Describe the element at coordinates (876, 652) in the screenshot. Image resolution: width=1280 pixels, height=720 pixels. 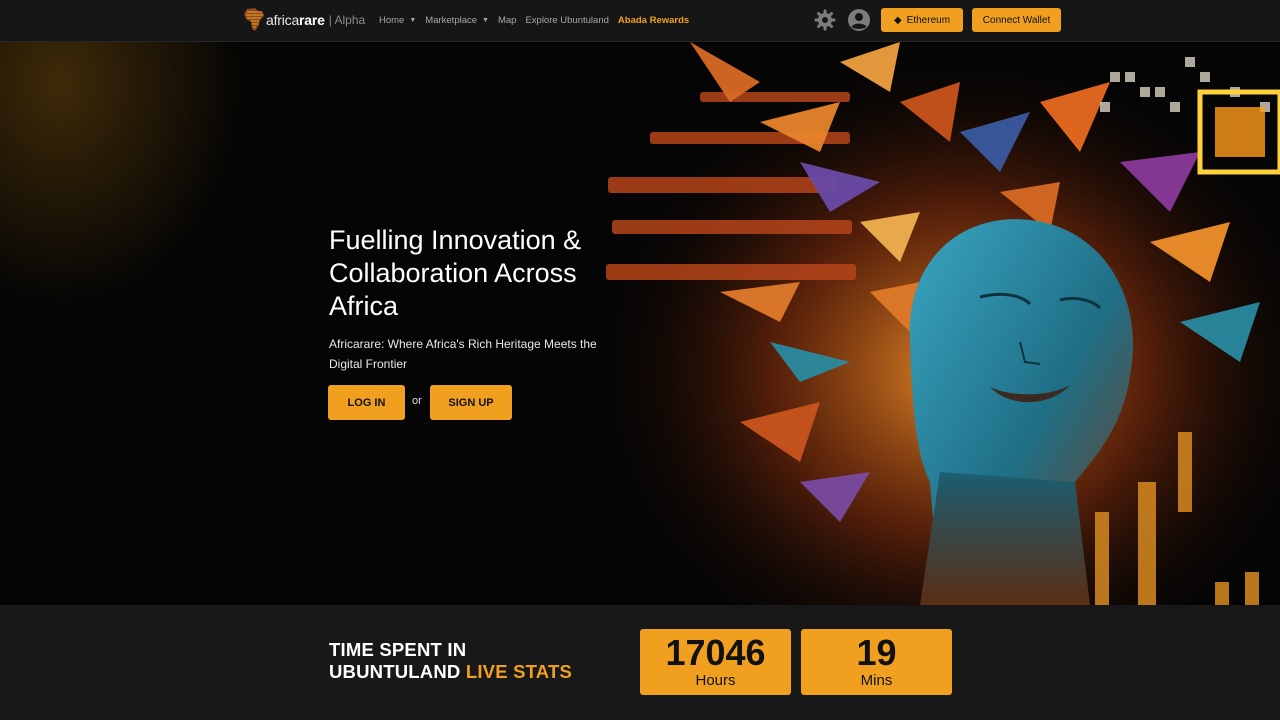
I see `mins-value: 19` at that location.